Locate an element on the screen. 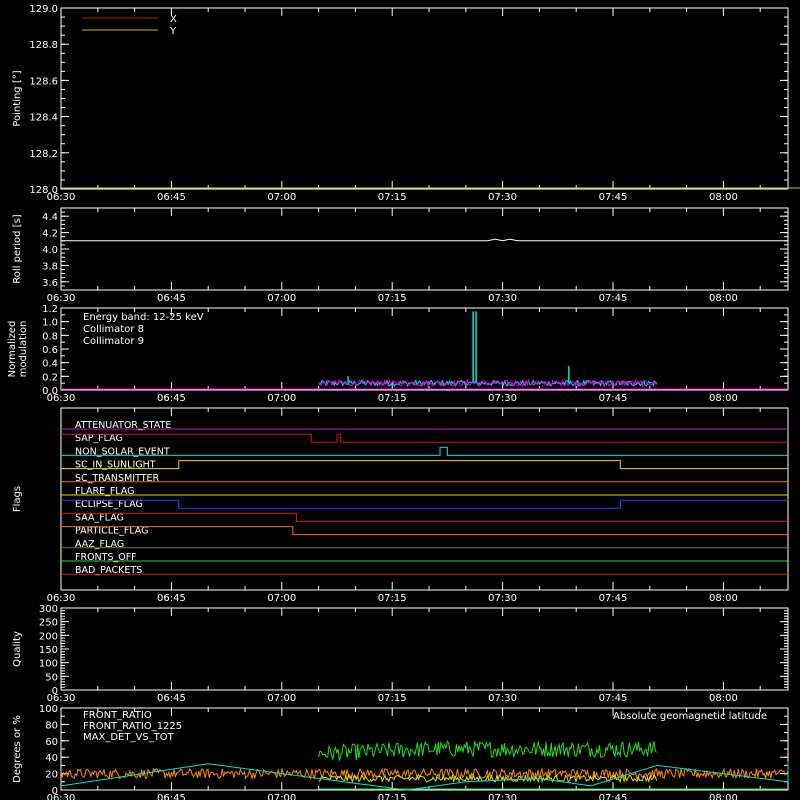 The width and height of the screenshot is (800, 800). quality-ytick-label: 100 is located at coordinates (48, 664).